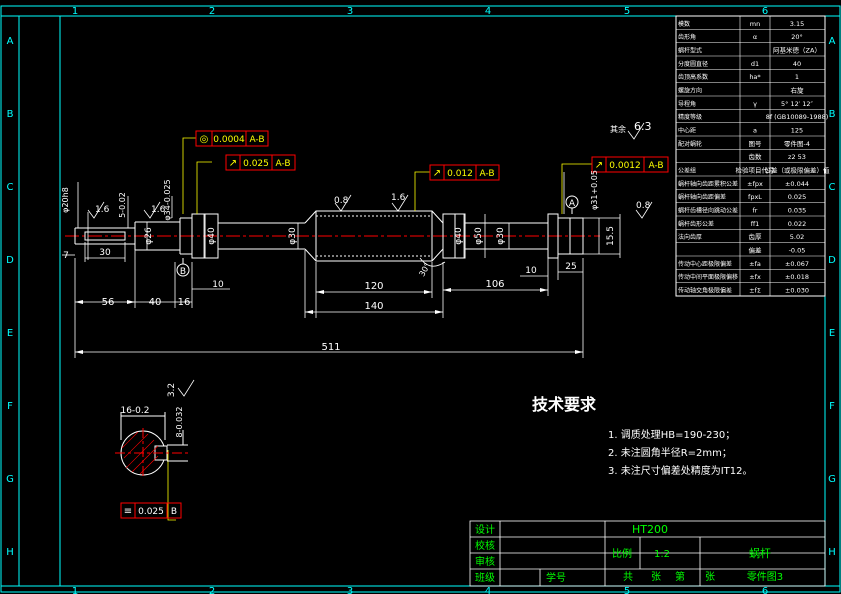 This screenshot has height=594, width=841. I want to click on section-width-dim: 16-0.2, so click(134, 411).